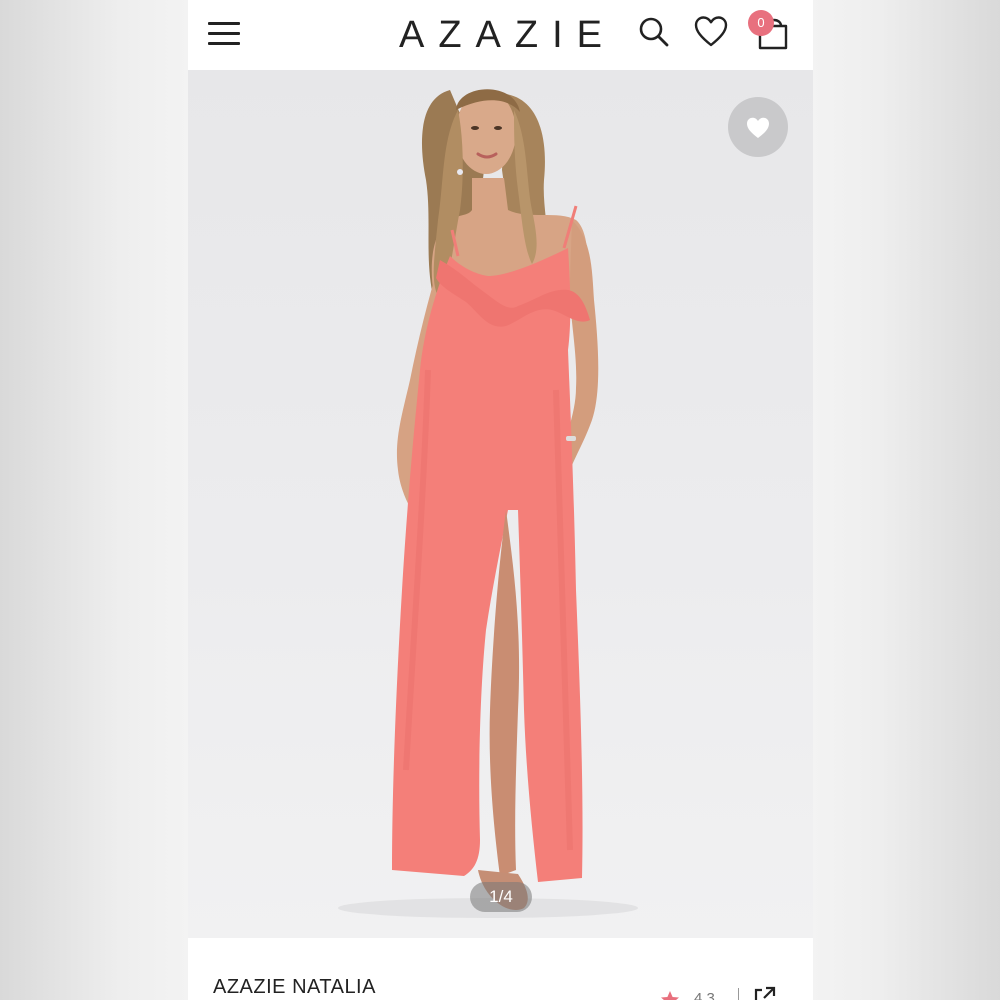 Image resolution: width=1000 pixels, height=1000 pixels. What do you see at coordinates (500, 35) in the screenshot?
I see `top-navigation-bar: AZAZIE 0` at bounding box center [500, 35].